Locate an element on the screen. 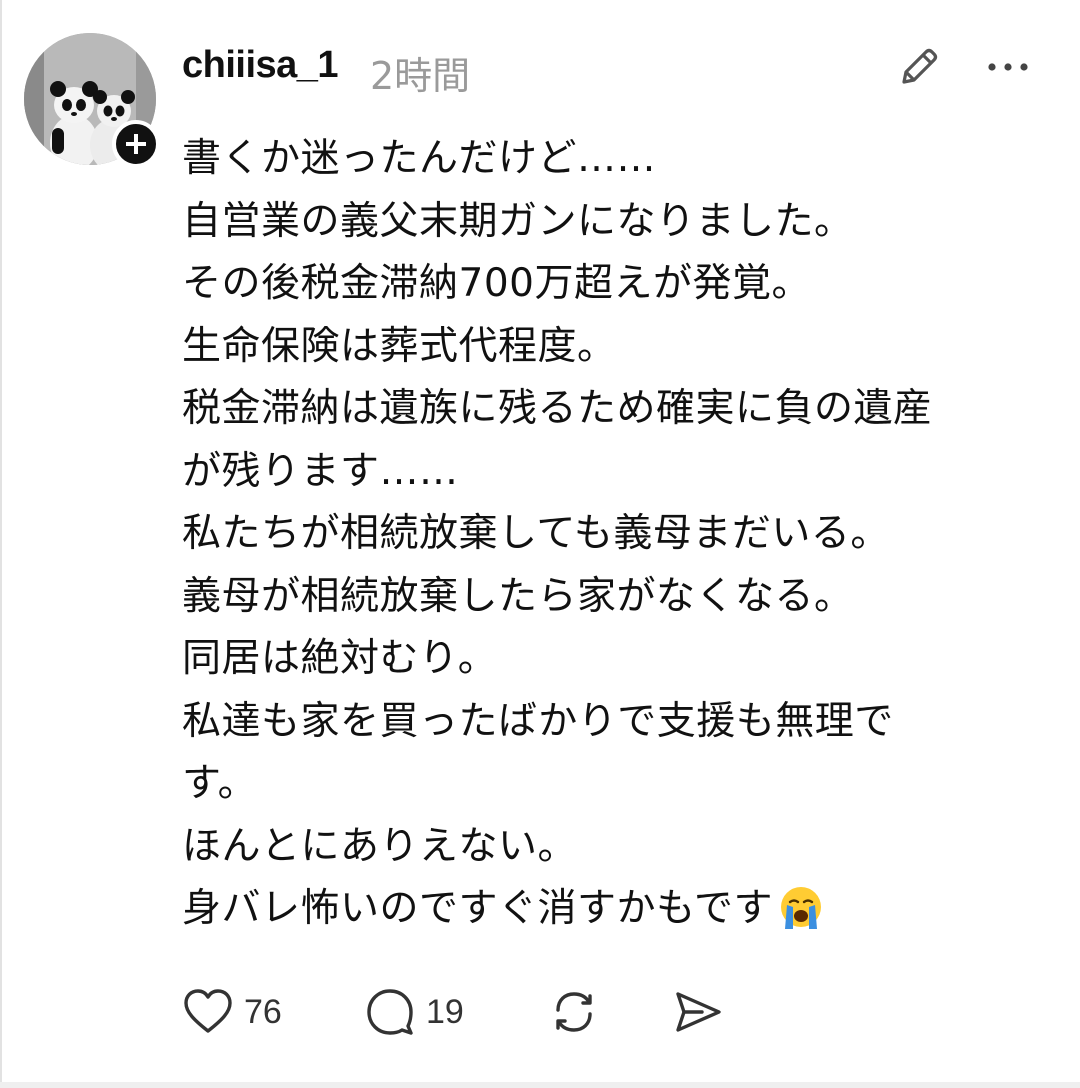  loudly-crying-face-emoji is located at coordinates (800, 908).